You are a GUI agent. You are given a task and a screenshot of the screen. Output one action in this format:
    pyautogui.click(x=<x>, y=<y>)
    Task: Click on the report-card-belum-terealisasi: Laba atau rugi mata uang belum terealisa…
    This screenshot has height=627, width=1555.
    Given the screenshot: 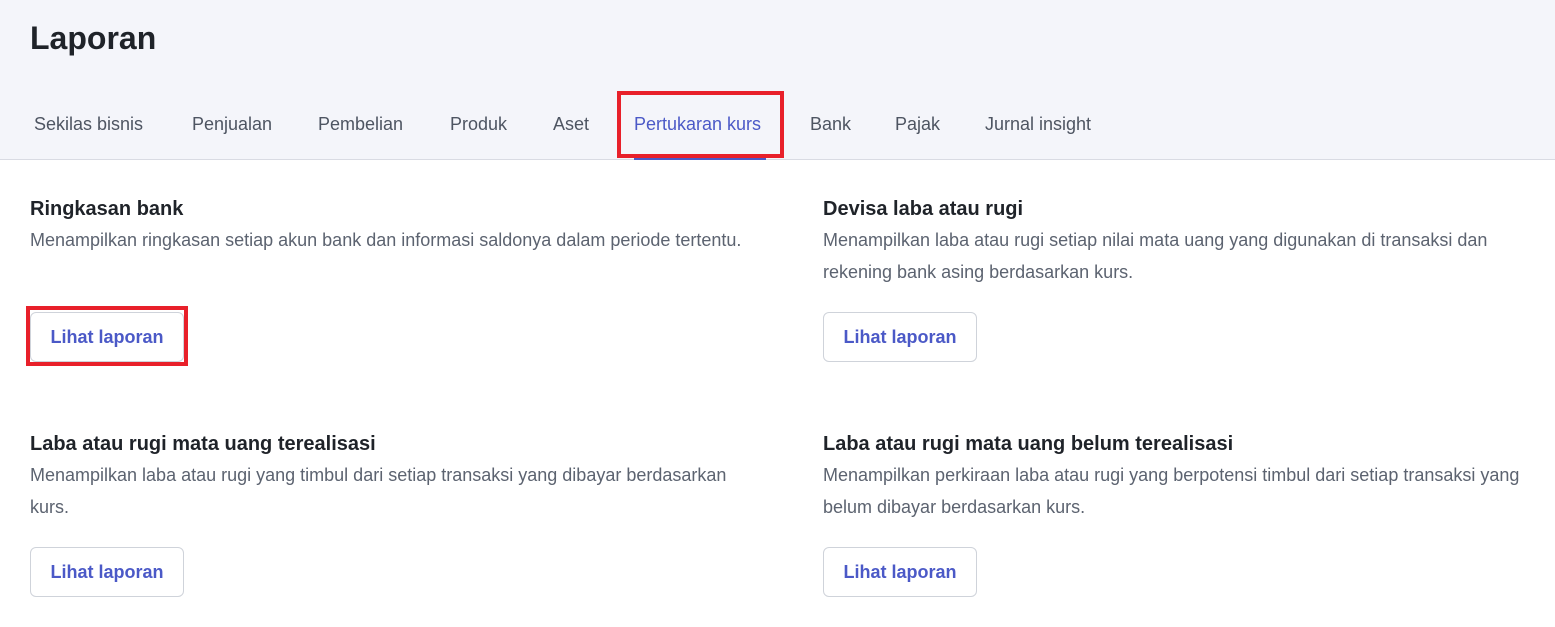 What is the action you would take?
    pyautogui.click(x=1183, y=477)
    